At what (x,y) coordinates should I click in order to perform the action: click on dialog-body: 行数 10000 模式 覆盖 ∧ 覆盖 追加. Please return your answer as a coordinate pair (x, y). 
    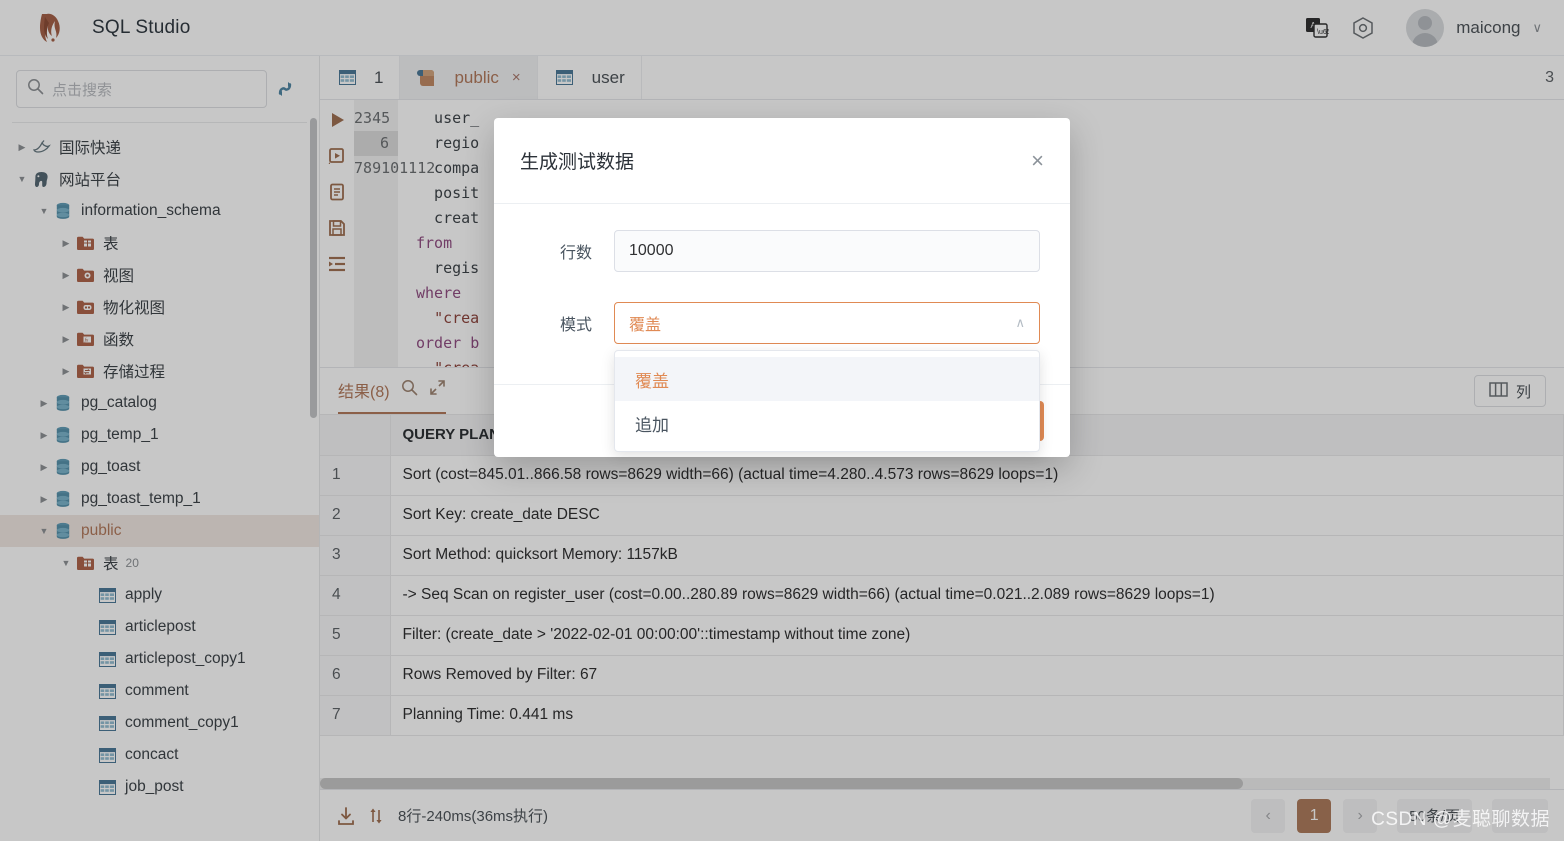
    Looking at the image, I should click on (782, 328).